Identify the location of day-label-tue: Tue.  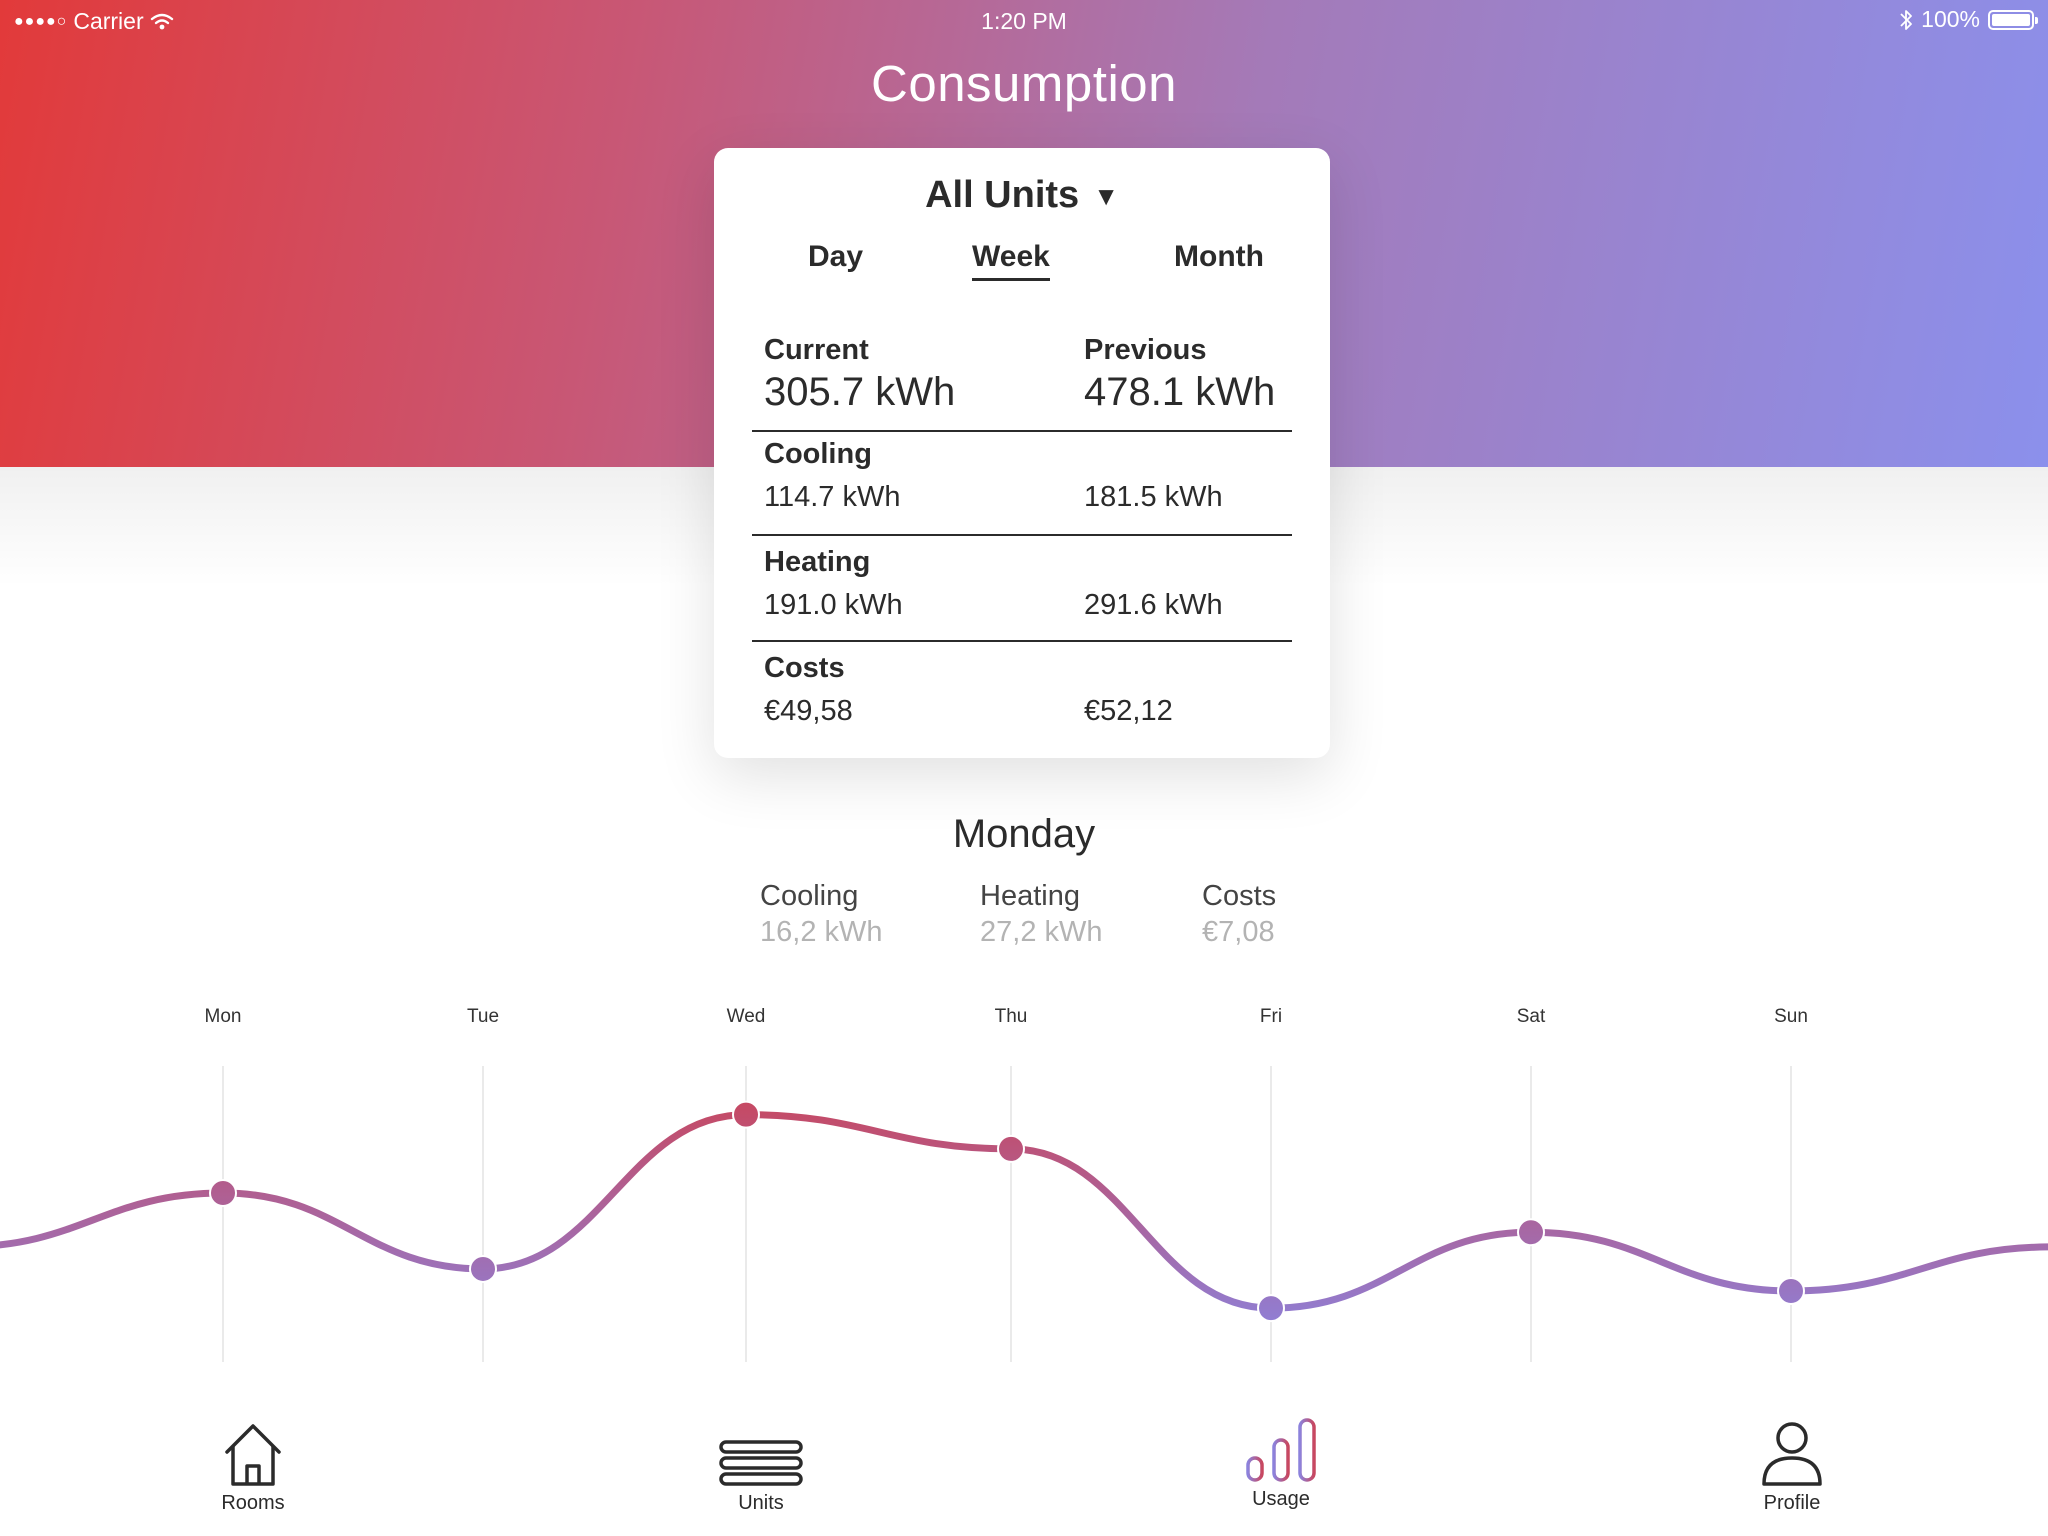
(483, 1017).